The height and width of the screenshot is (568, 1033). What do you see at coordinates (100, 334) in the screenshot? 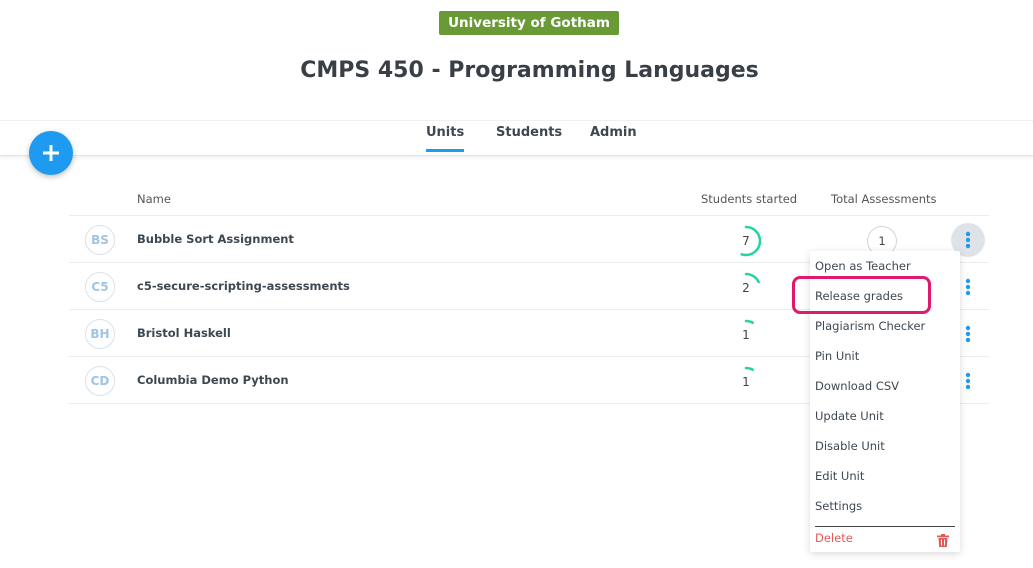
I see `unit-avatar: BH` at bounding box center [100, 334].